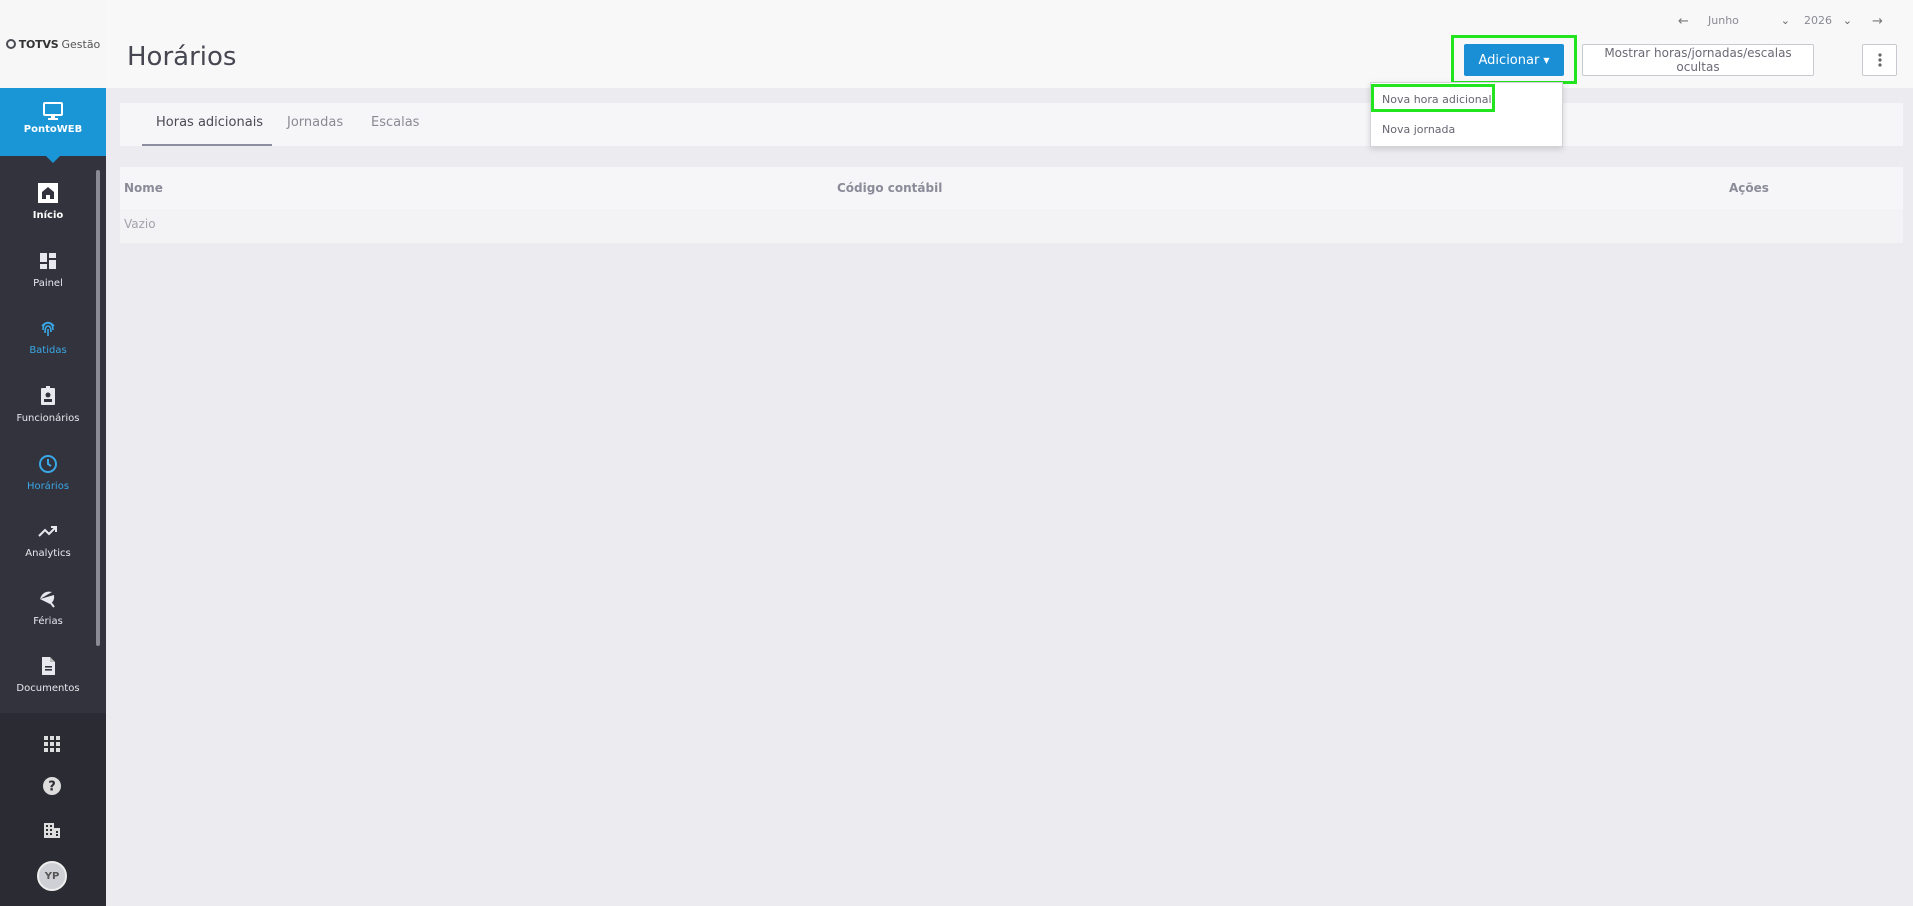  I want to click on tab-horas-adicionais: Horas adicionais, so click(209, 122).